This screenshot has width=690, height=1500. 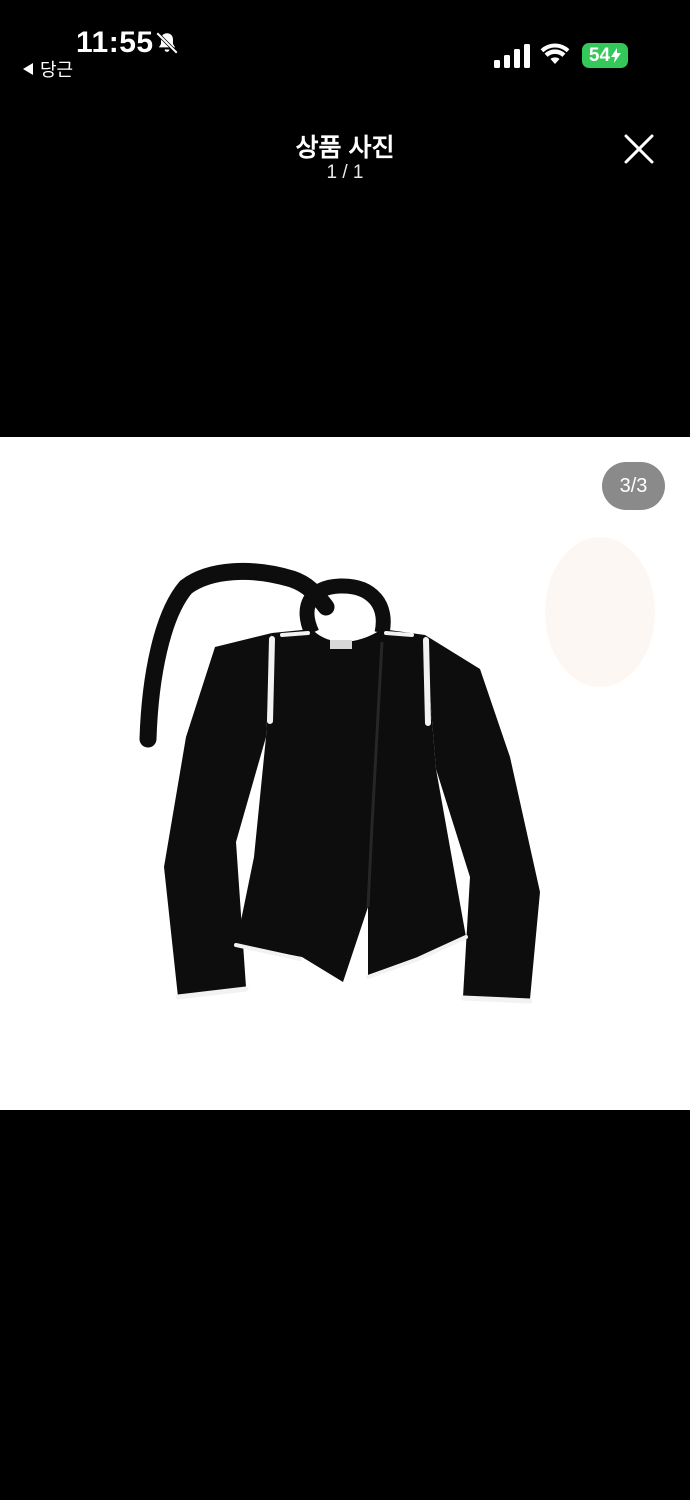 What do you see at coordinates (599, 55) in the screenshot?
I see `battery-level: 54` at bounding box center [599, 55].